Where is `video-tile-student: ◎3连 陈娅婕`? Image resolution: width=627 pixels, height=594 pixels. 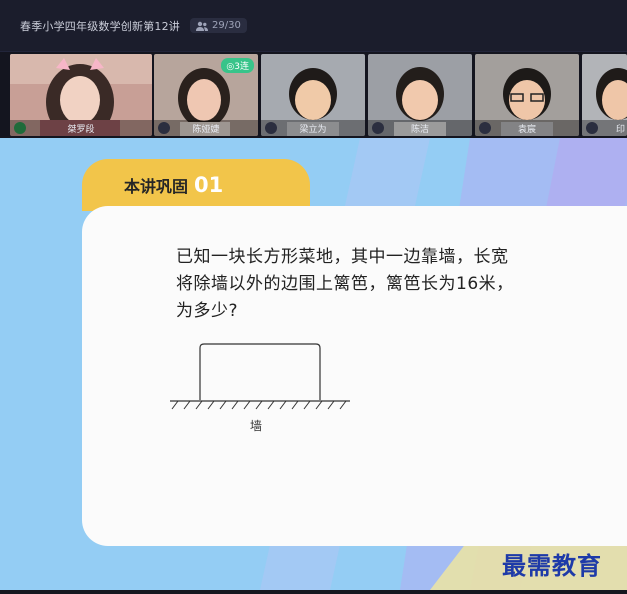
video-tile-student: ◎3连 陈娅婕 is located at coordinates (206, 95).